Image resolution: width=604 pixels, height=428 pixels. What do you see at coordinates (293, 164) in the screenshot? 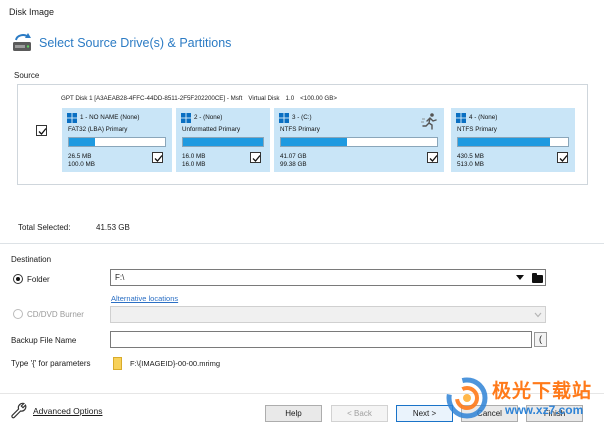
I see `partition-total: 99.38 GB` at bounding box center [293, 164].